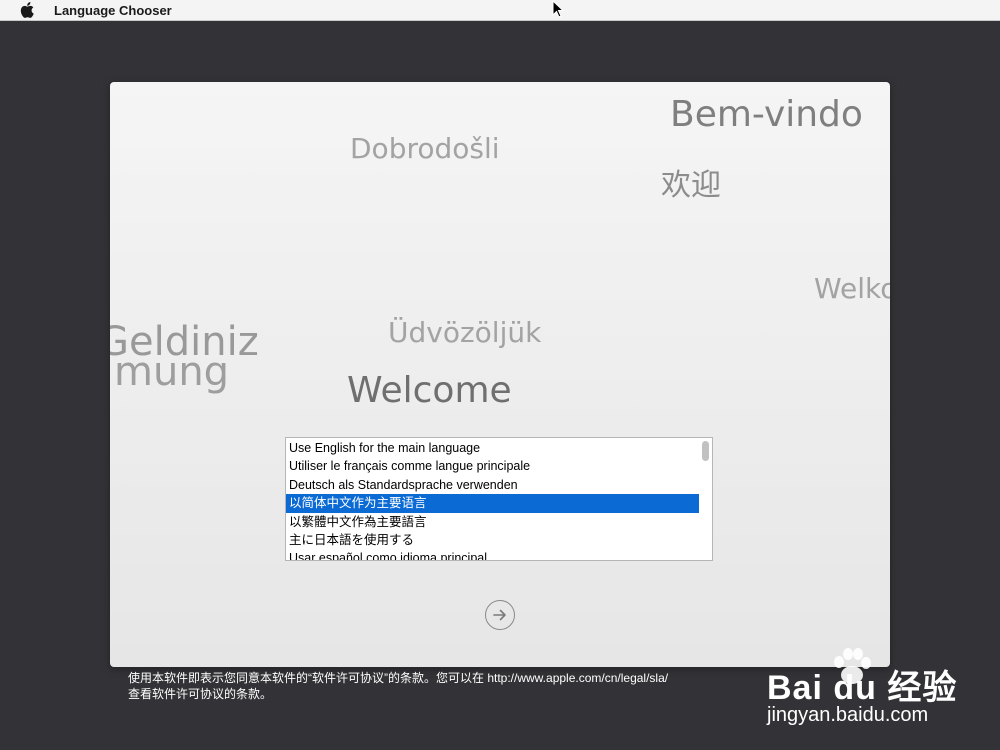 The width and height of the screenshot is (1000, 750). Describe the element at coordinates (705, 499) in the screenshot. I see `language-list-scrollbar` at that location.